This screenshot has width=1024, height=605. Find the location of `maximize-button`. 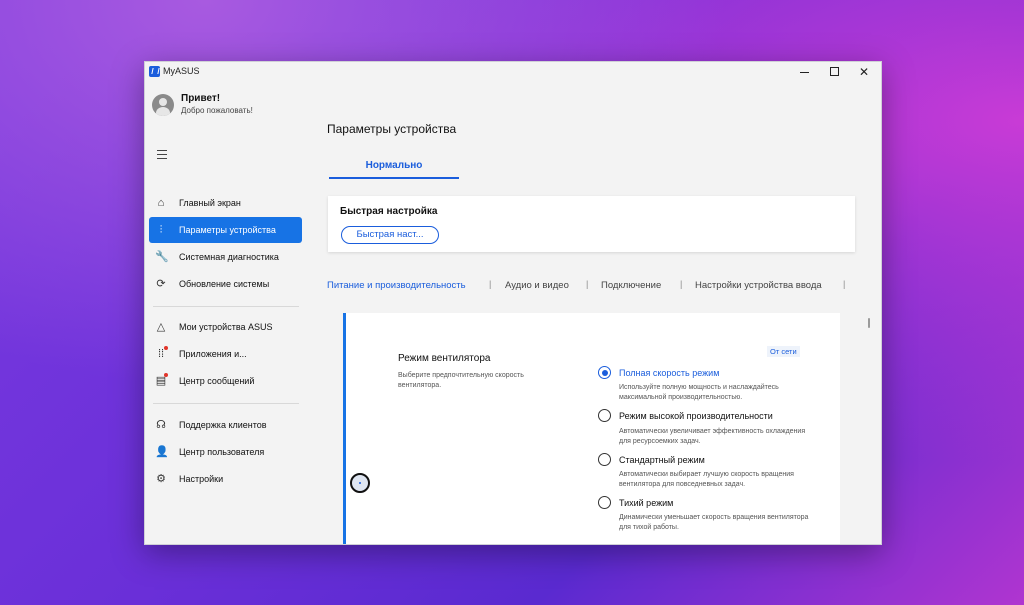

maximize-button is located at coordinates (834, 72).